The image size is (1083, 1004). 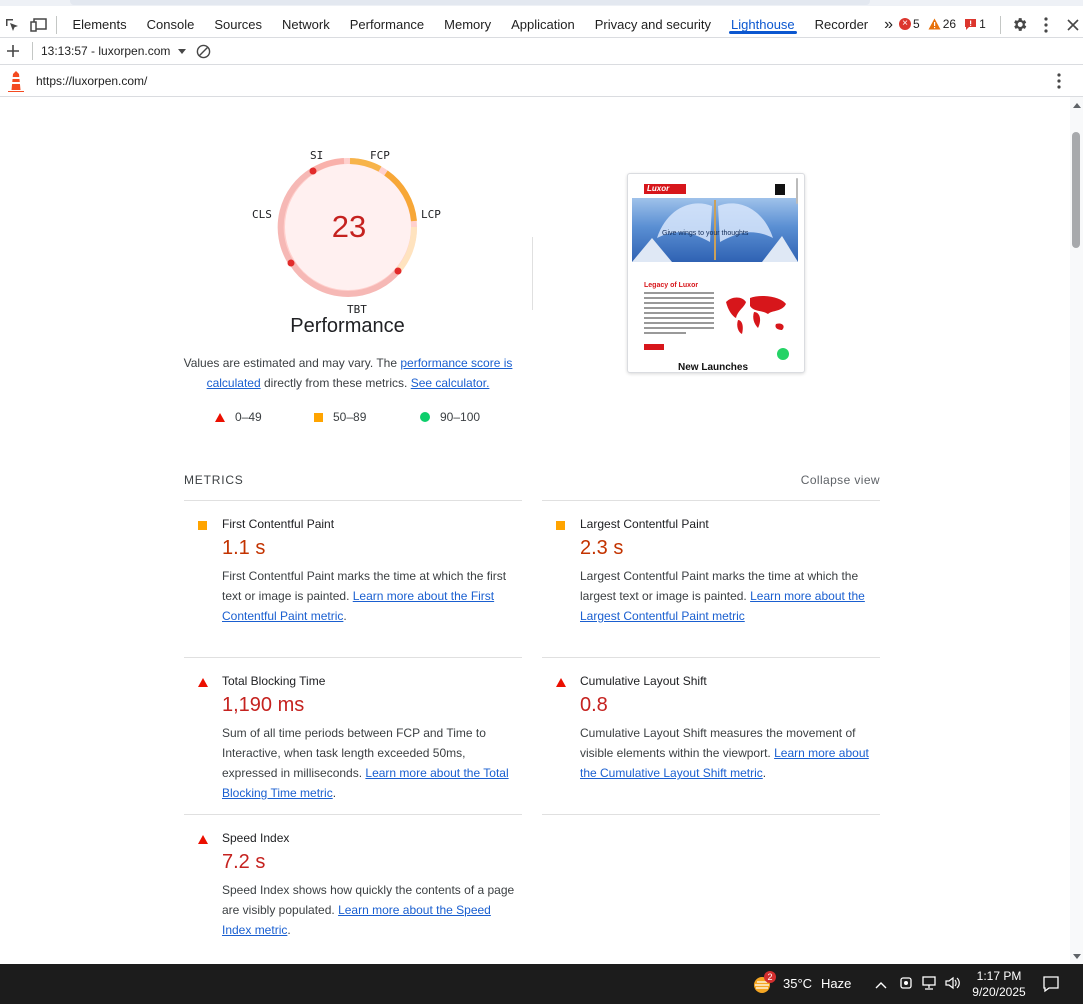 I want to click on metric-name: Speed Index, so click(x=256, y=838).